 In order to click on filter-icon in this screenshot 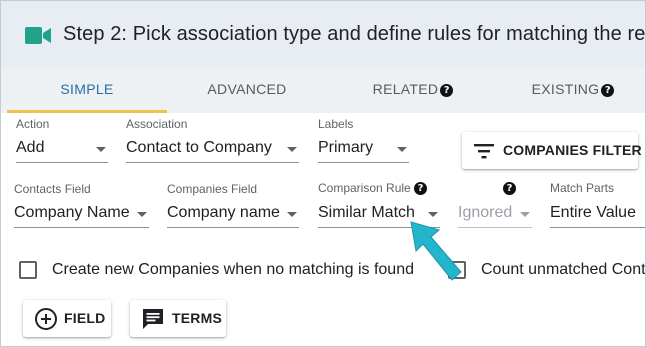, I will do `click(484, 151)`.